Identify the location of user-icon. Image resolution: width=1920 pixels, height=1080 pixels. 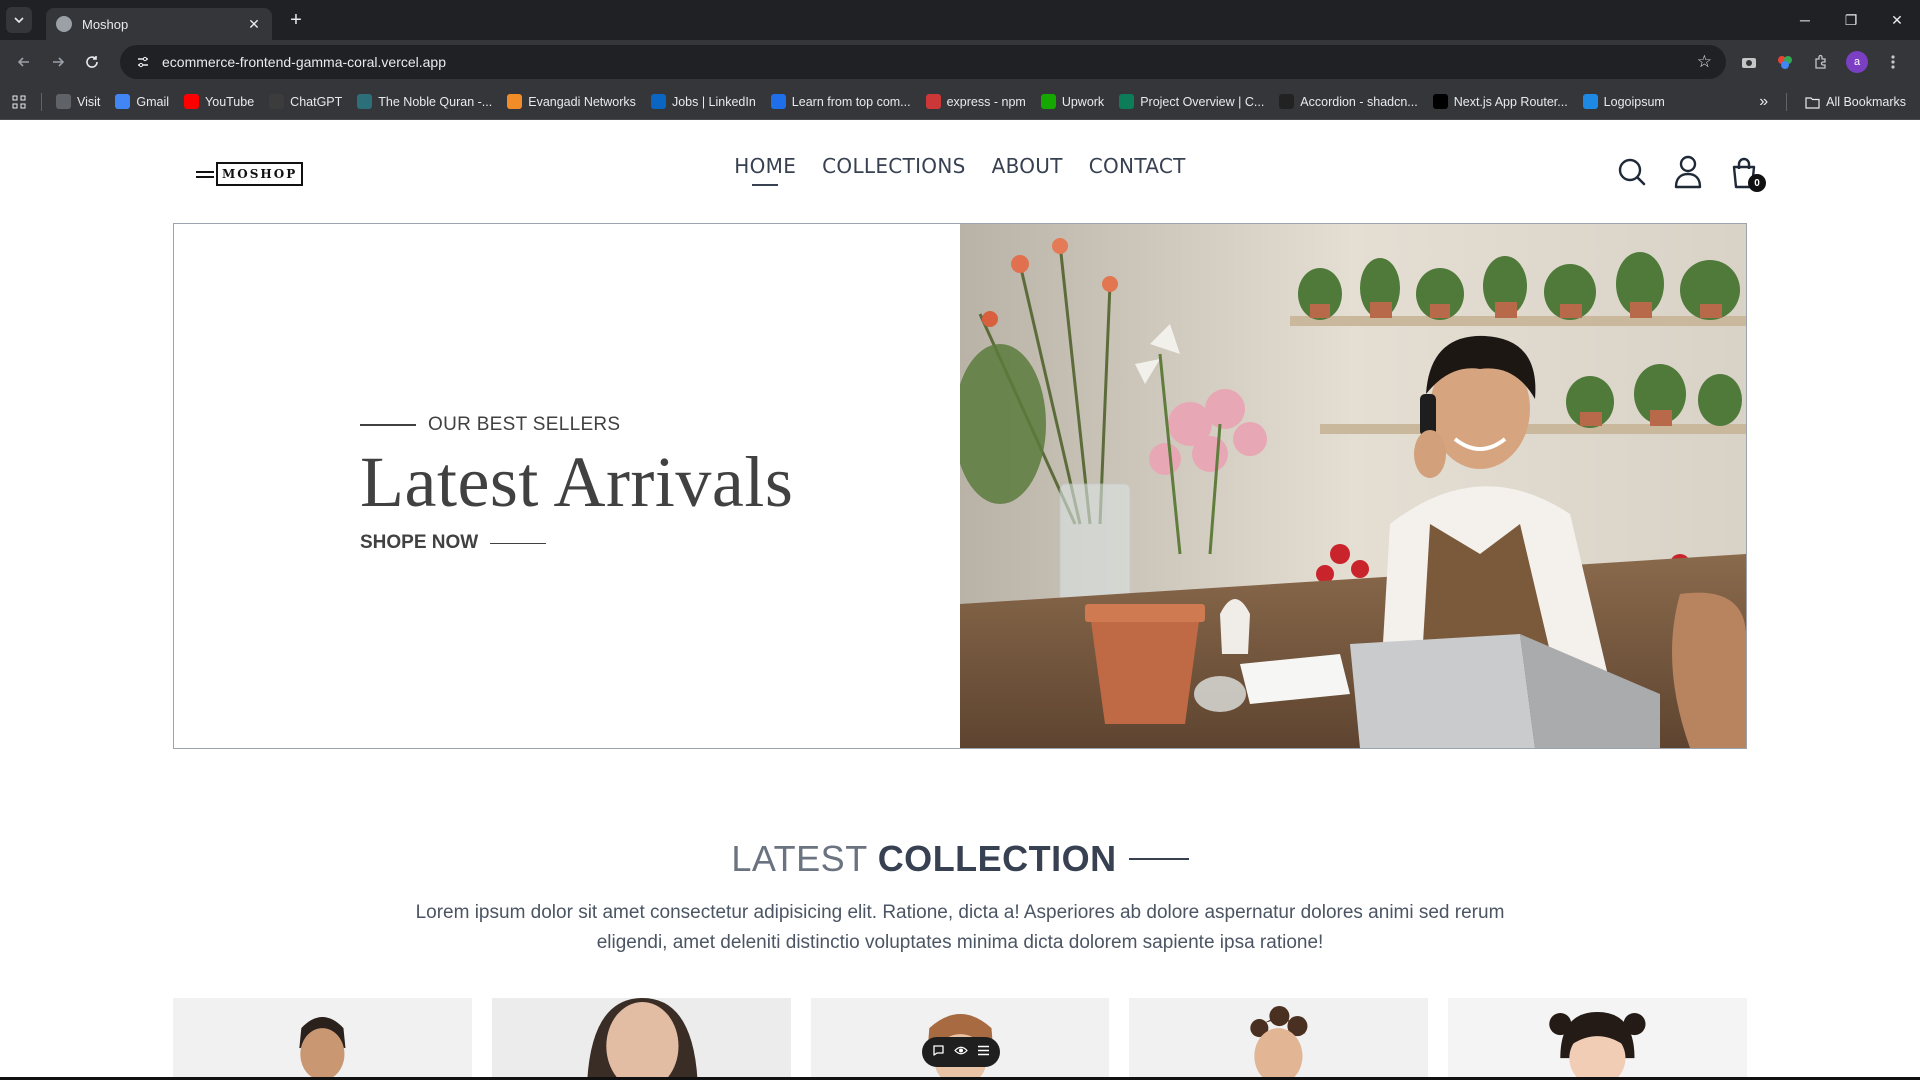
(1688, 172).